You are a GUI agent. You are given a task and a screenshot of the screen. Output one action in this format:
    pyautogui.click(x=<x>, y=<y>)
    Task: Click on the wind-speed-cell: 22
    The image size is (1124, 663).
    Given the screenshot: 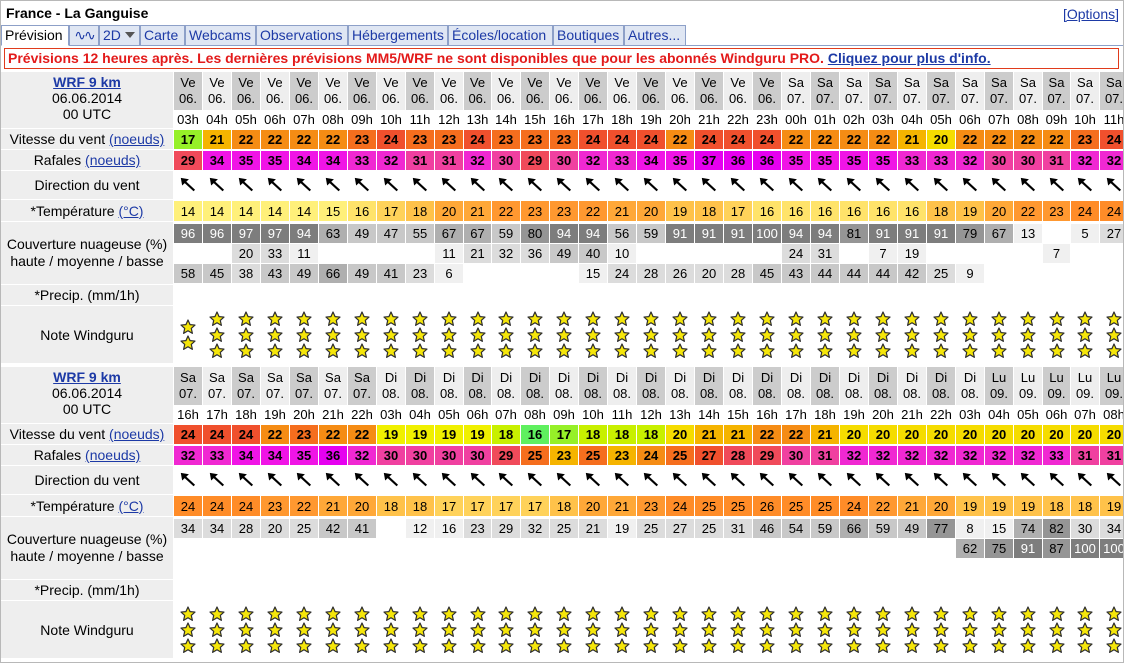 What is the action you would take?
    pyautogui.click(x=246, y=139)
    